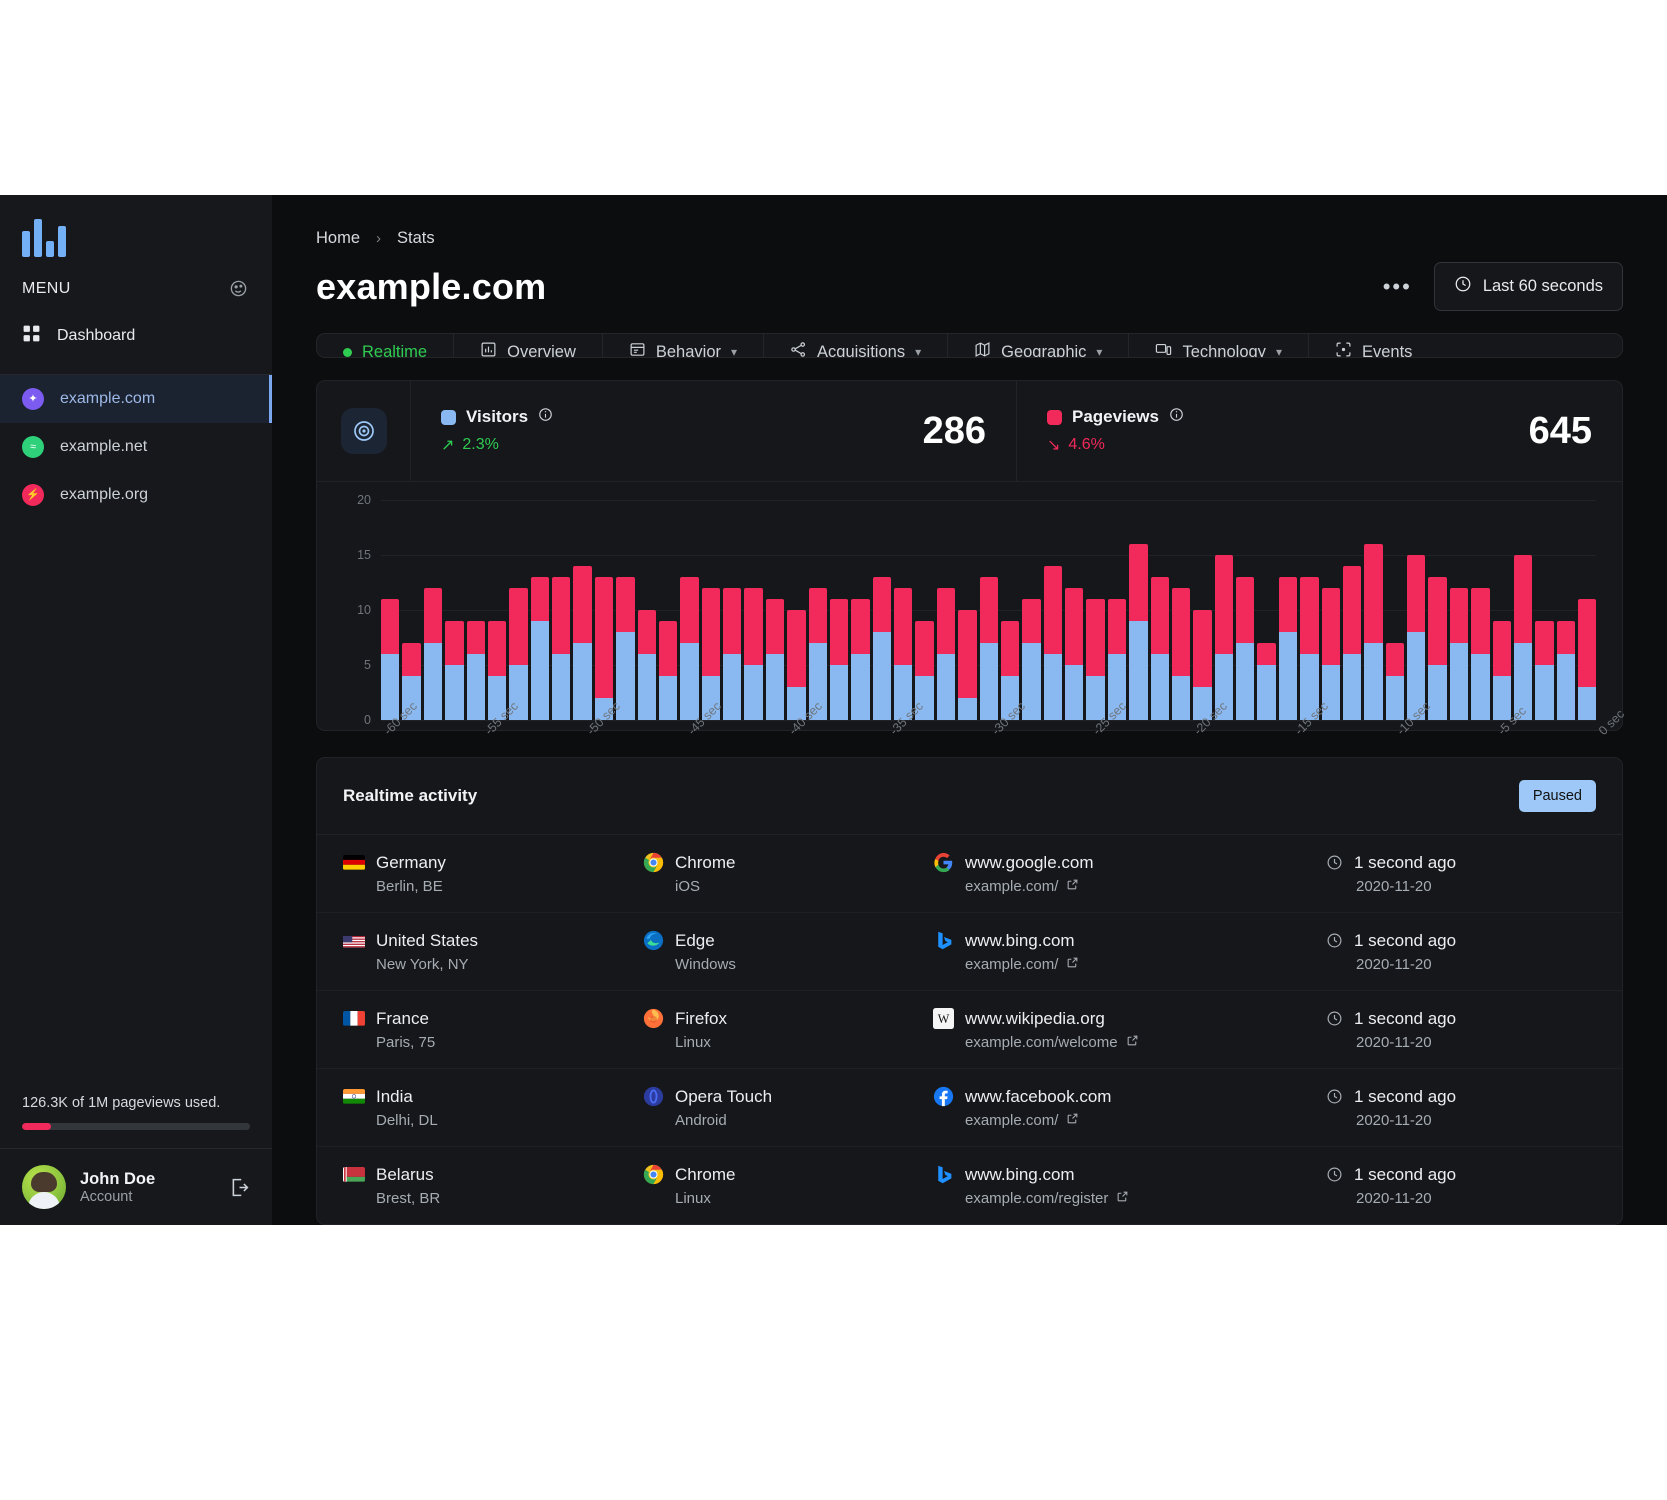  Describe the element at coordinates (46, 288) in the screenshot. I see `menu-label: MENU` at that location.